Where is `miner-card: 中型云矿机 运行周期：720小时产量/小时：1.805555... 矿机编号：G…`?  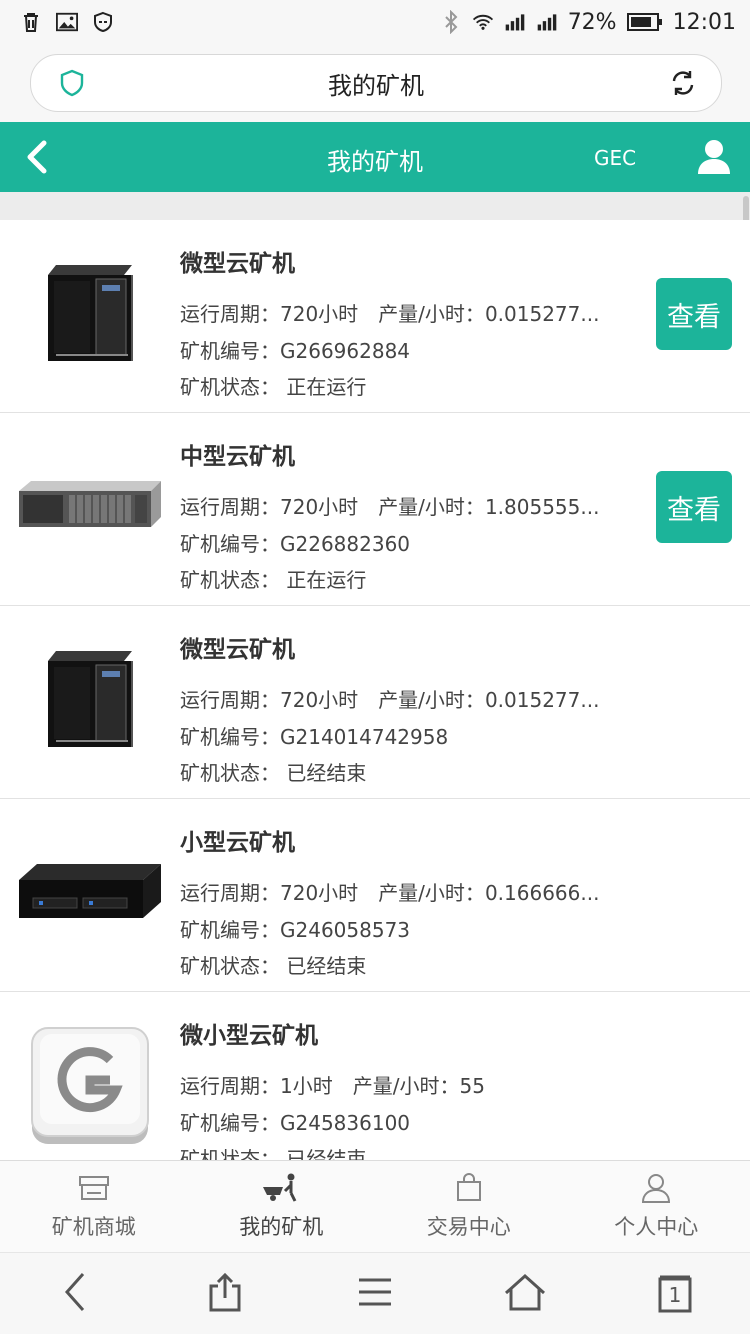 miner-card: 中型云矿机 运行周期：720小时产量/小时：1.805555... 矿机编号：G… is located at coordinates (375, 509).